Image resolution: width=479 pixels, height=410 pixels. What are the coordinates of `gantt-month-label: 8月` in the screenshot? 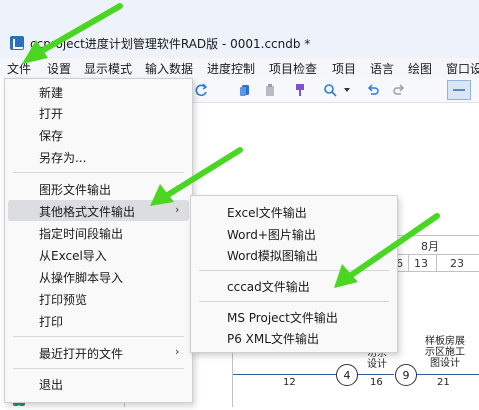 It's located at (430, 246).